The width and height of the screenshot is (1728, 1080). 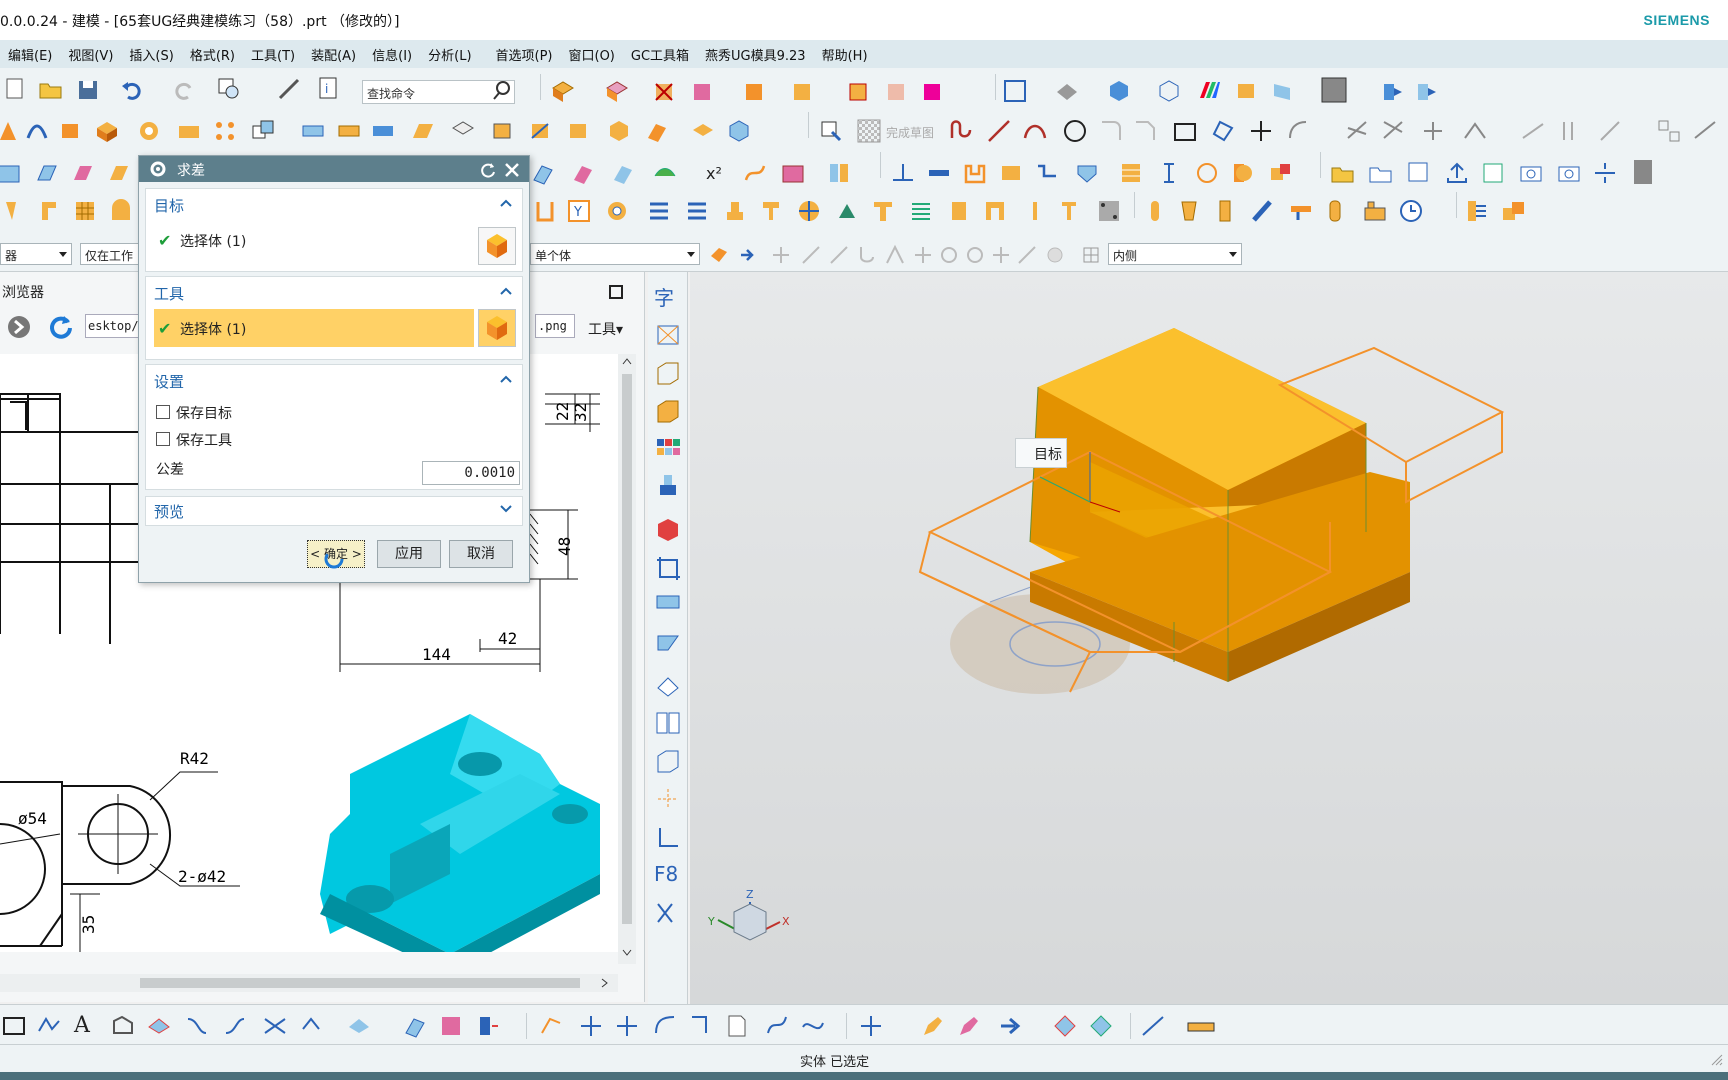 What do you see at coordinates (939, 173) in the screenshot?
I see `line-arrow-icon` at bounding box center [939, 173].